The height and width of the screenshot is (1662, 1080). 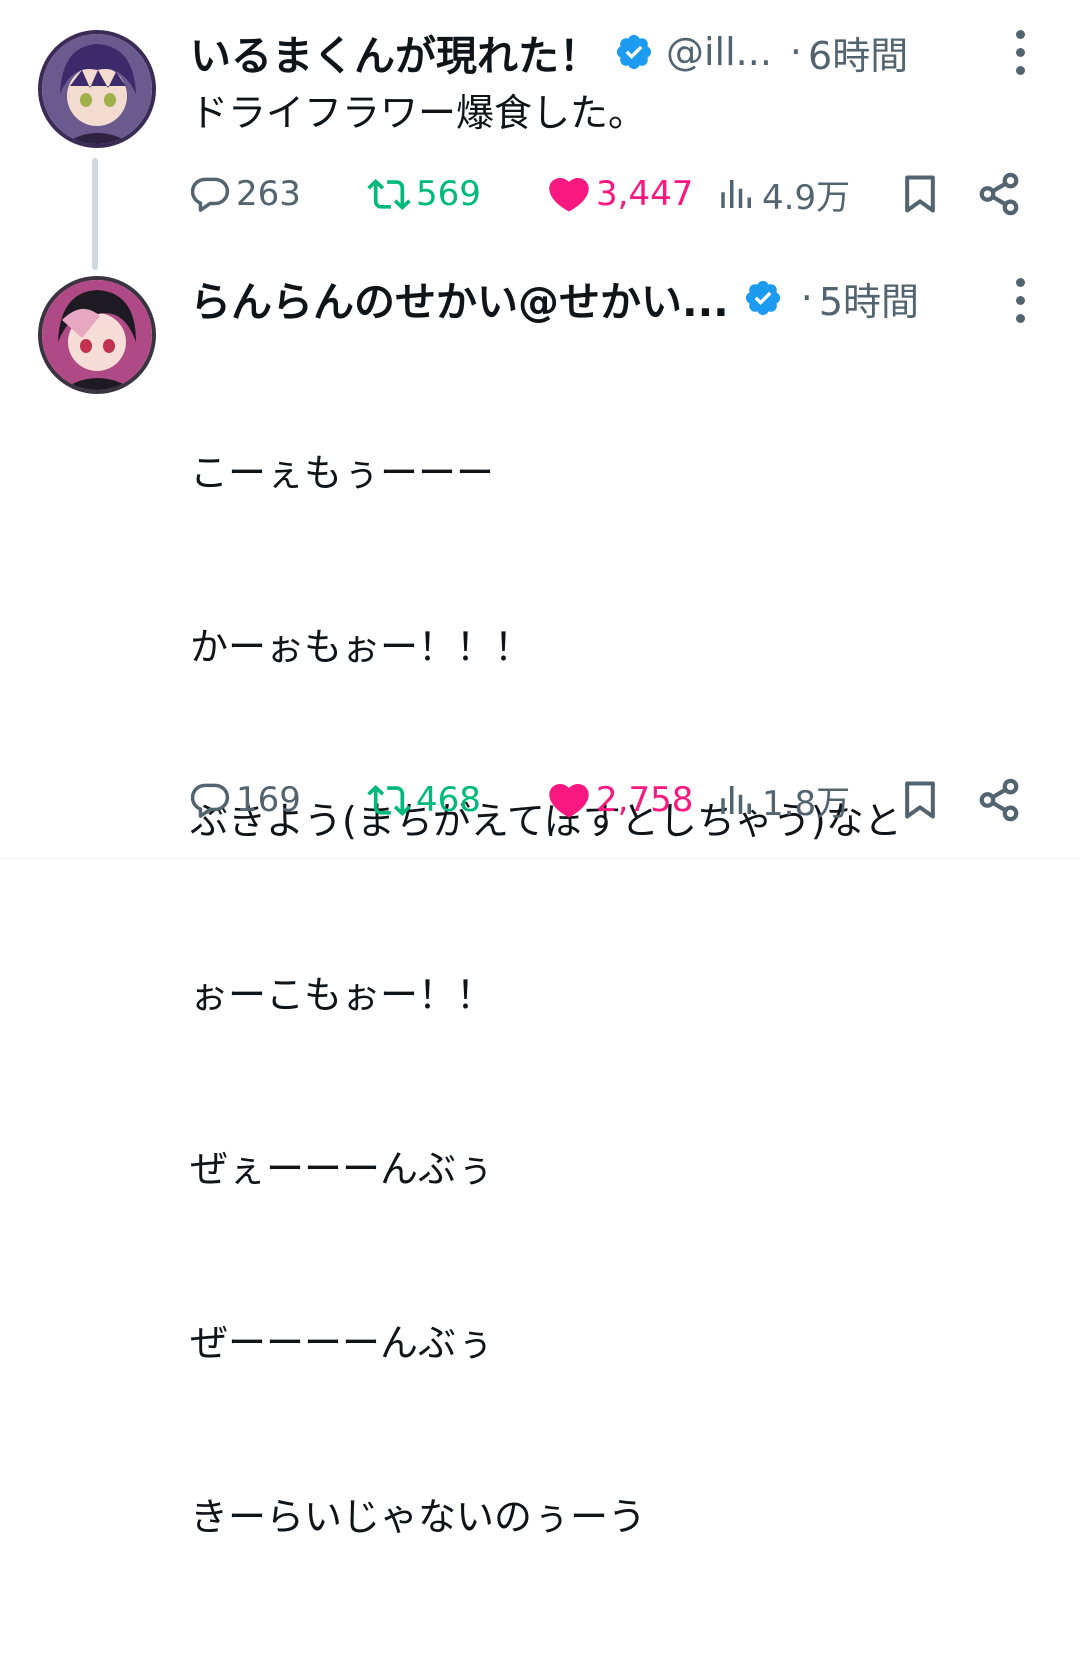 I want to click on like-count: 2,758, so click(x=645, y=800).